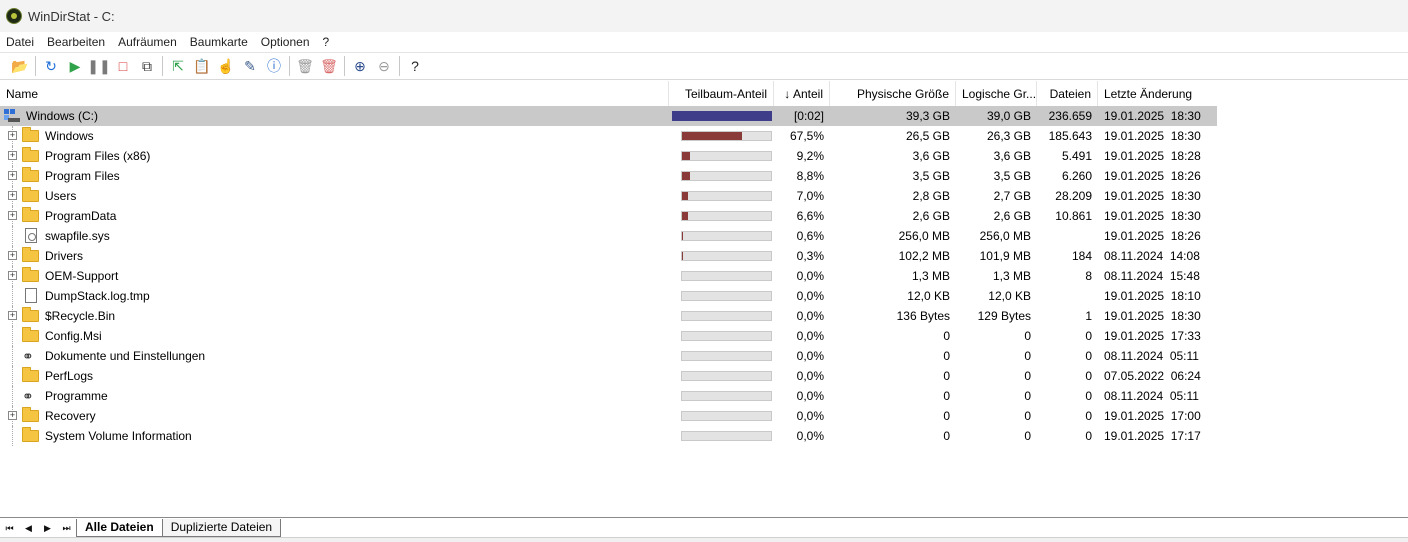 The width and height of the screenshot is (1408, 542). I want to click on stop-icon: □, so click(123, 66).